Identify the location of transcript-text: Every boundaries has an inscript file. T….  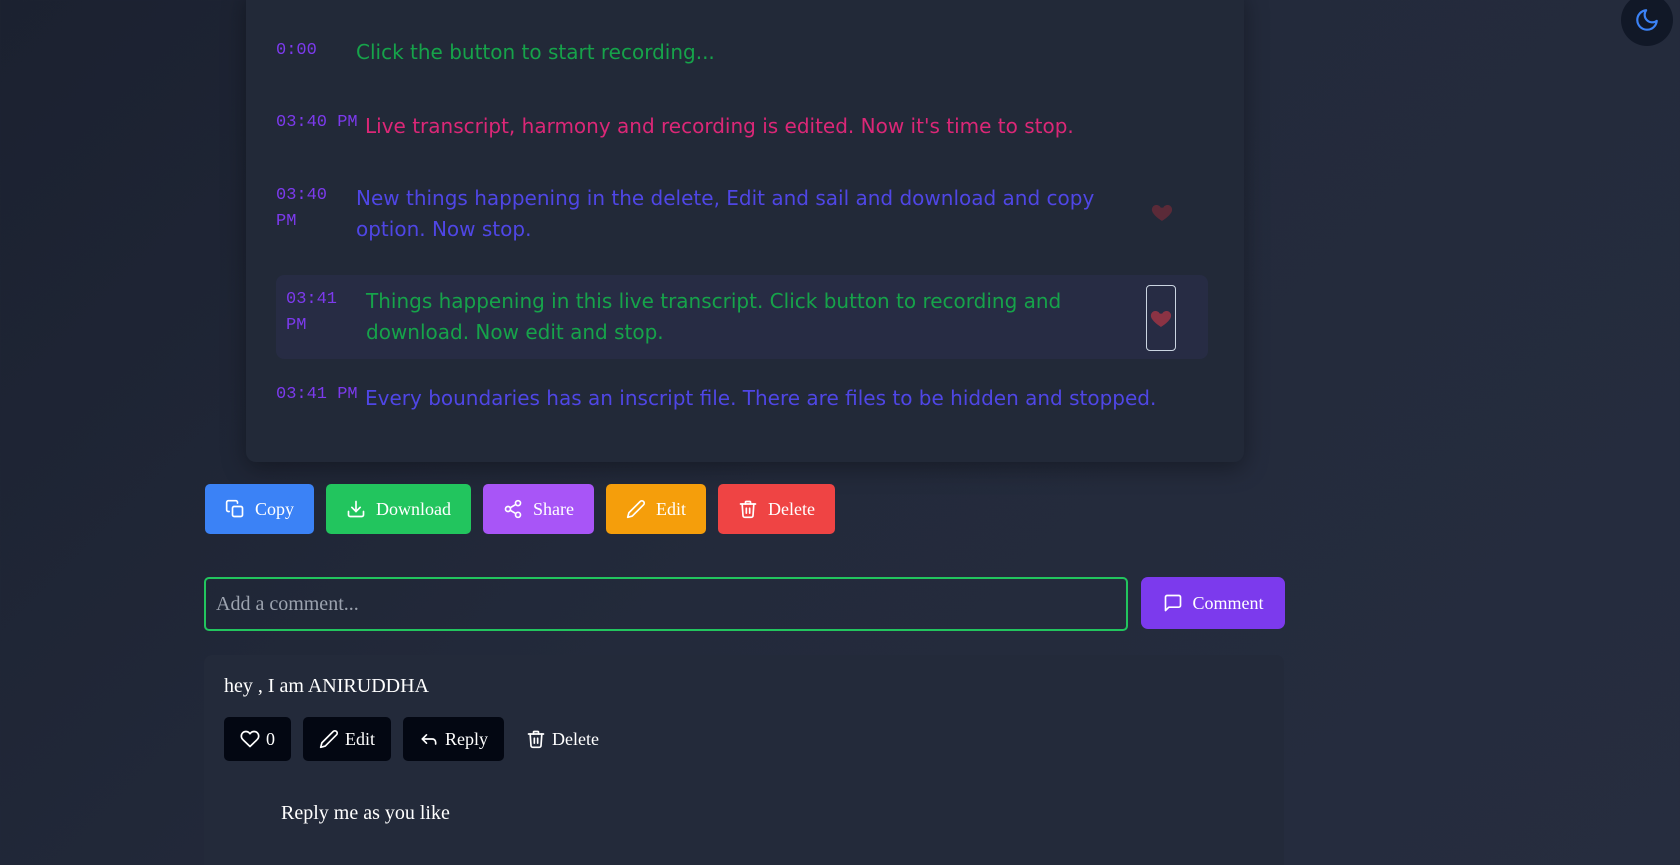
(761, 398).